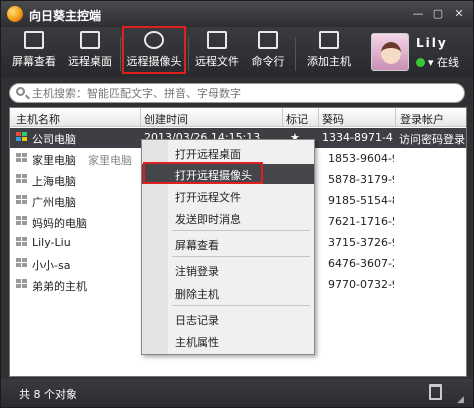  Describe the element at coordinates (34, 61) in the screenshot. I see `screen-view-label: 屏幕查看` at that location.